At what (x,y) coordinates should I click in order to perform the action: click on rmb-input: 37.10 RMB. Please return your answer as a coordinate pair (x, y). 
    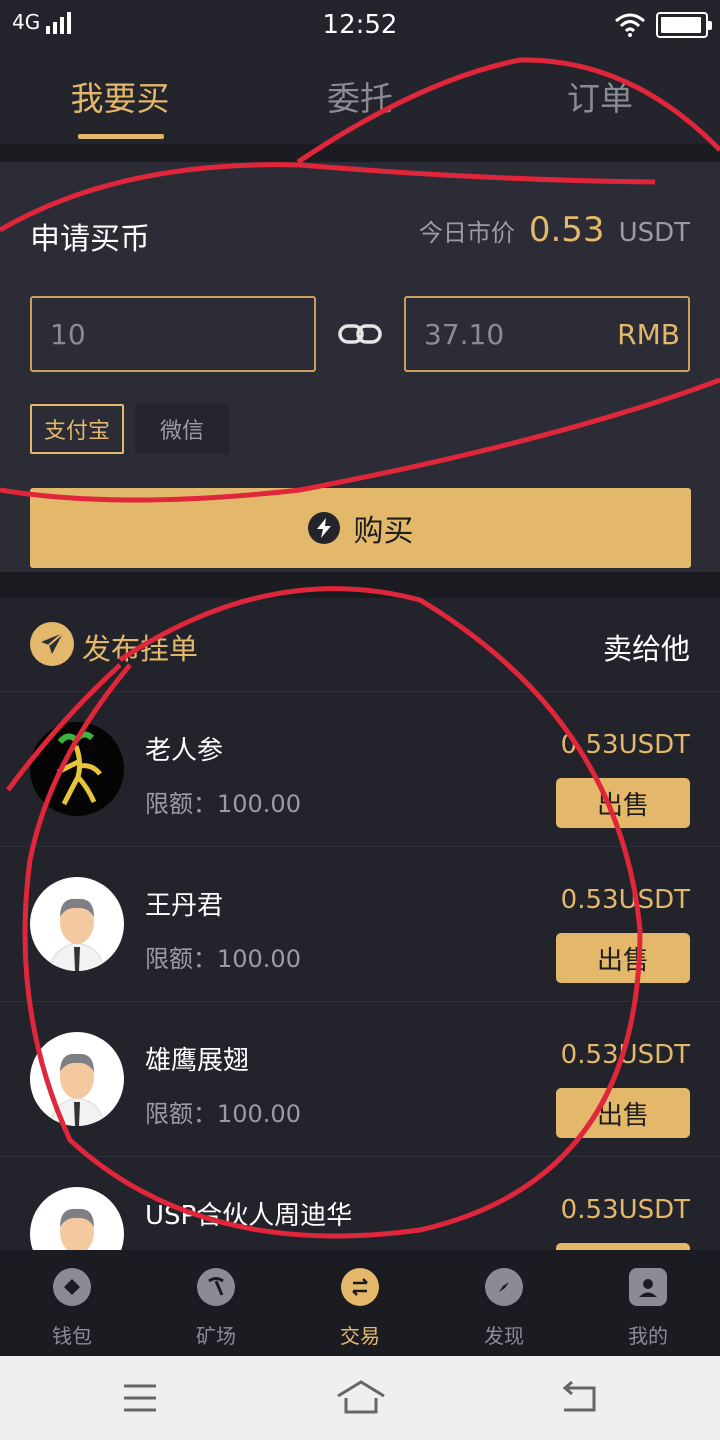
    Looking at the image, I should click on (547, 334).